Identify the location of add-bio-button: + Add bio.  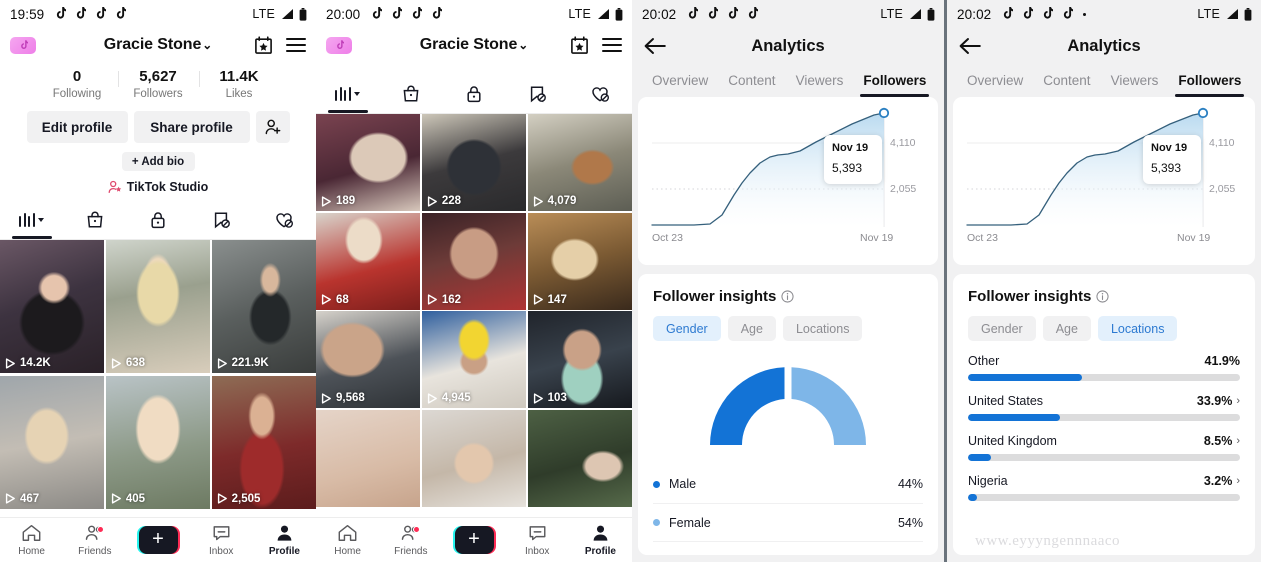
(158, 161).